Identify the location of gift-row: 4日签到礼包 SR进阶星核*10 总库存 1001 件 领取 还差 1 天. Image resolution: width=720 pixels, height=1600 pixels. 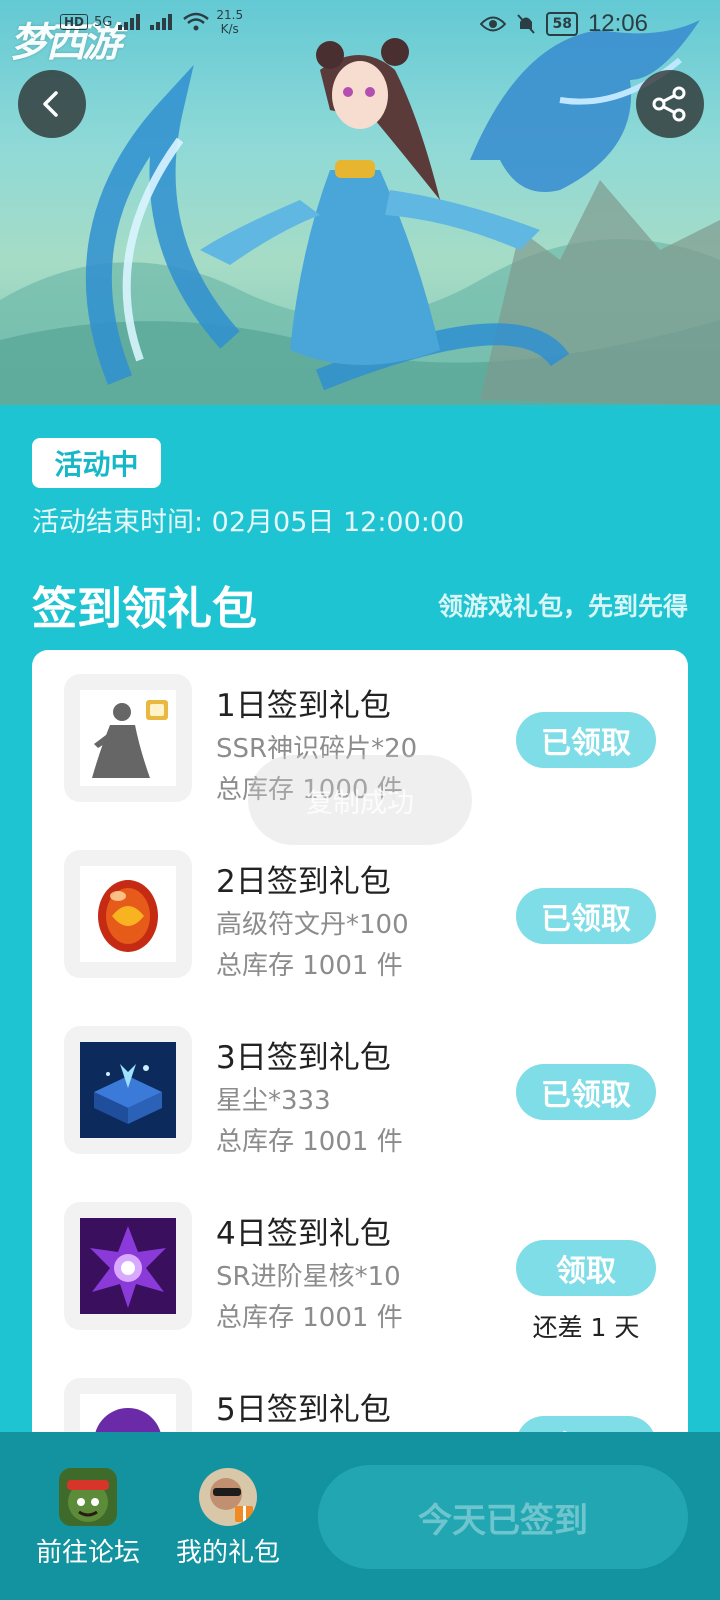
(360, 1260).